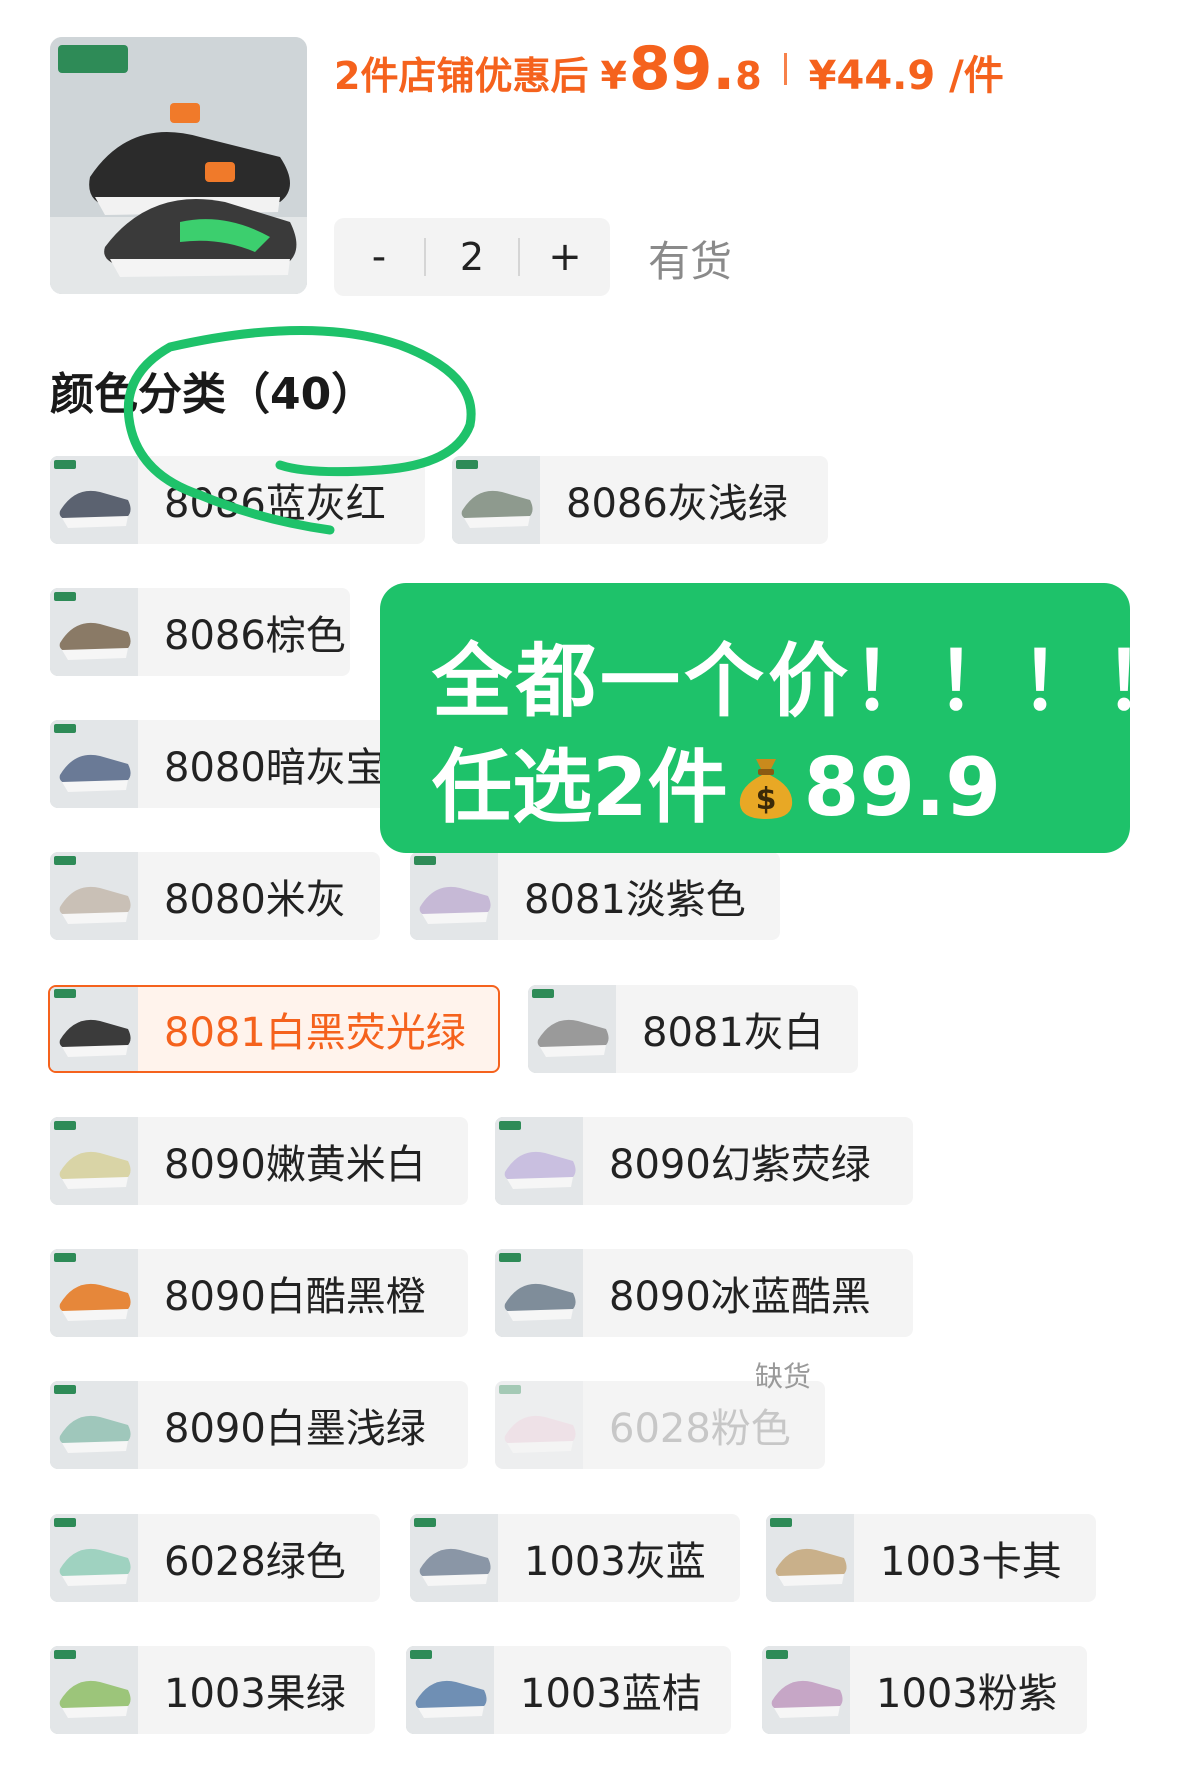 Image resolution: width=1179 pixels, height=1775 pixels. I want to click on promo-price-decimal: 8, so click(748, 76).